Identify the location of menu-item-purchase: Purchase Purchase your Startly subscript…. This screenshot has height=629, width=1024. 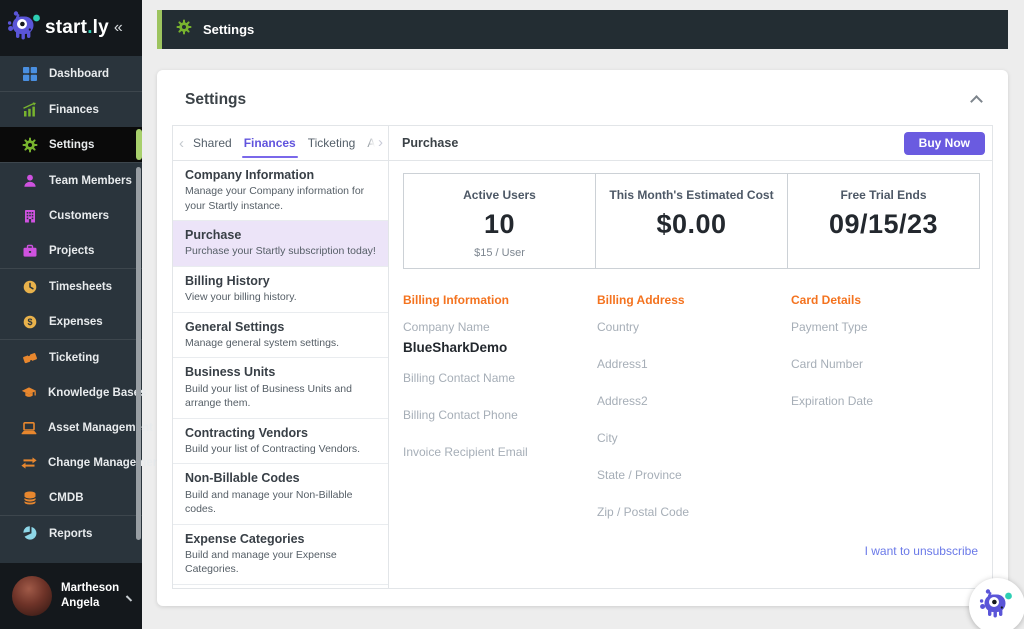
(280, 244).